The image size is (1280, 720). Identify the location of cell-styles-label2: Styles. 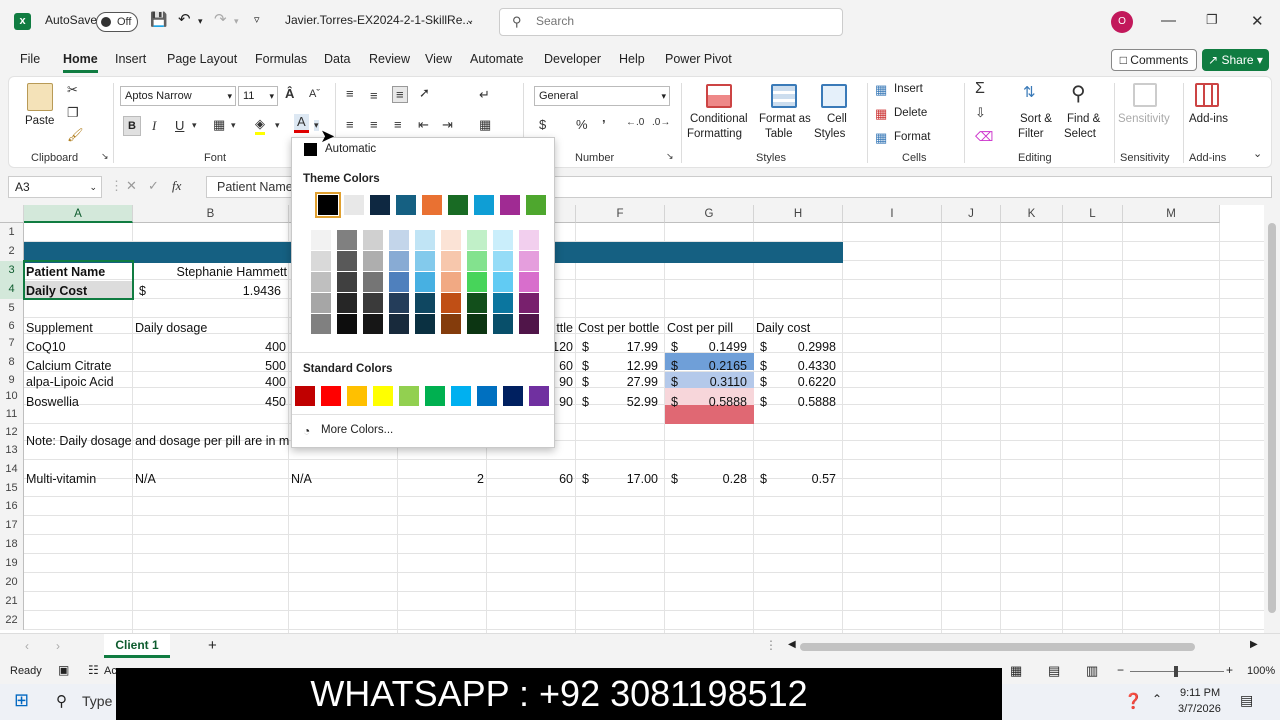
(829, 134).